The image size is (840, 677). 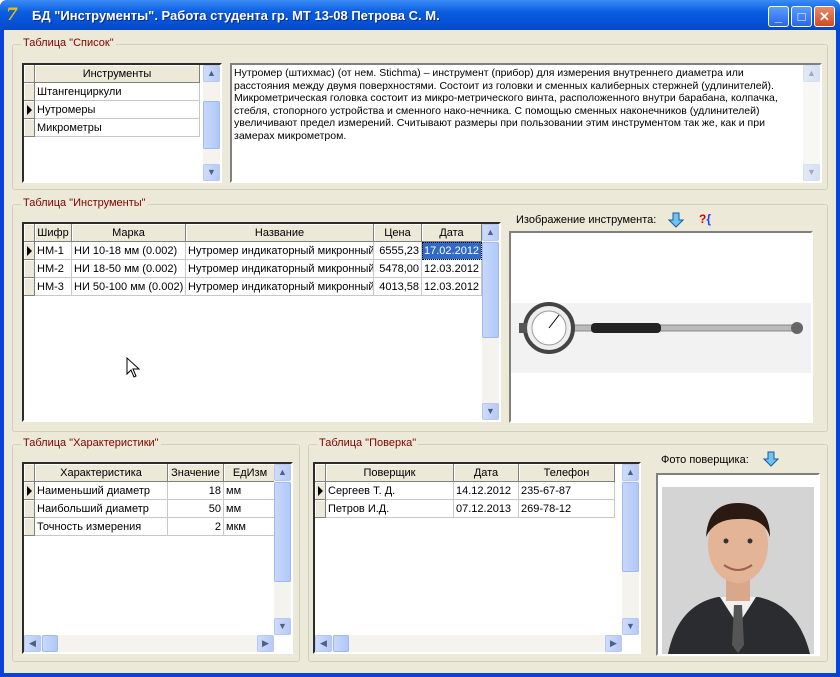 I want to click on table-cell: Наибольший диаметр, so click(x=101, y=509).